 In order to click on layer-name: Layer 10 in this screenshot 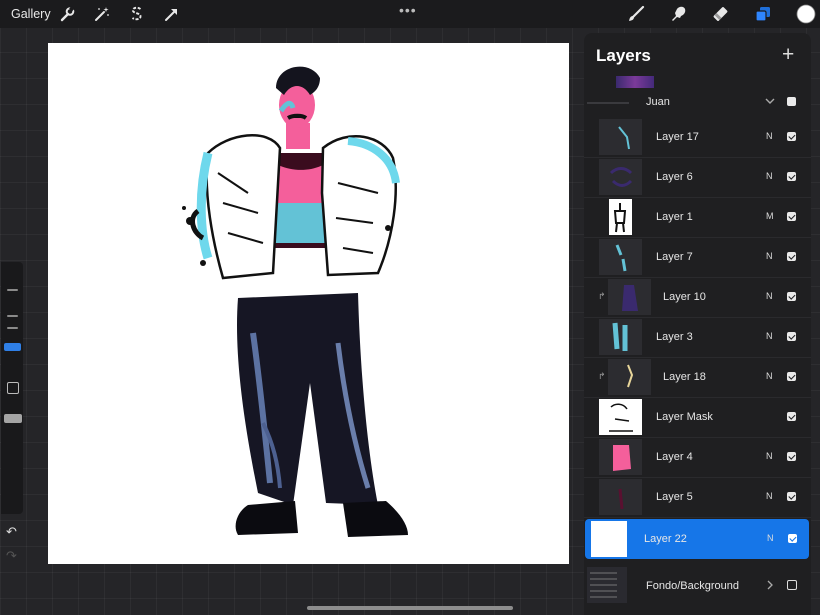, I will do `click(684, 297)`.